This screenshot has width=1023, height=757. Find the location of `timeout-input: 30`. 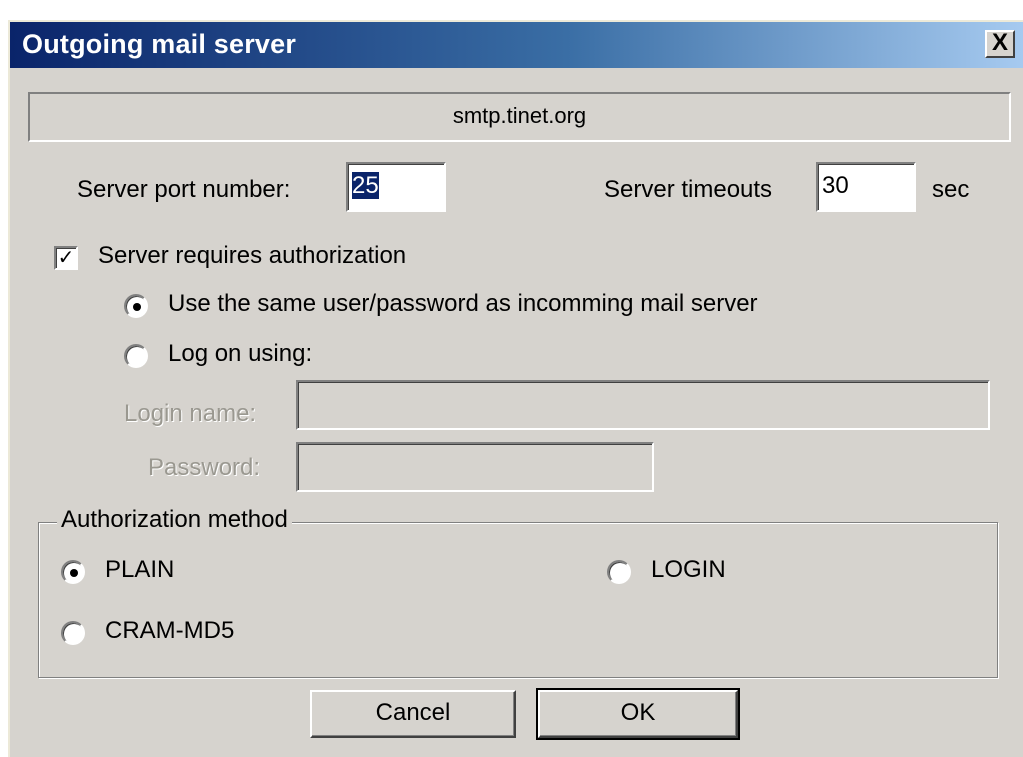

timeout-input: 30 is located at coordinates (866, 187).